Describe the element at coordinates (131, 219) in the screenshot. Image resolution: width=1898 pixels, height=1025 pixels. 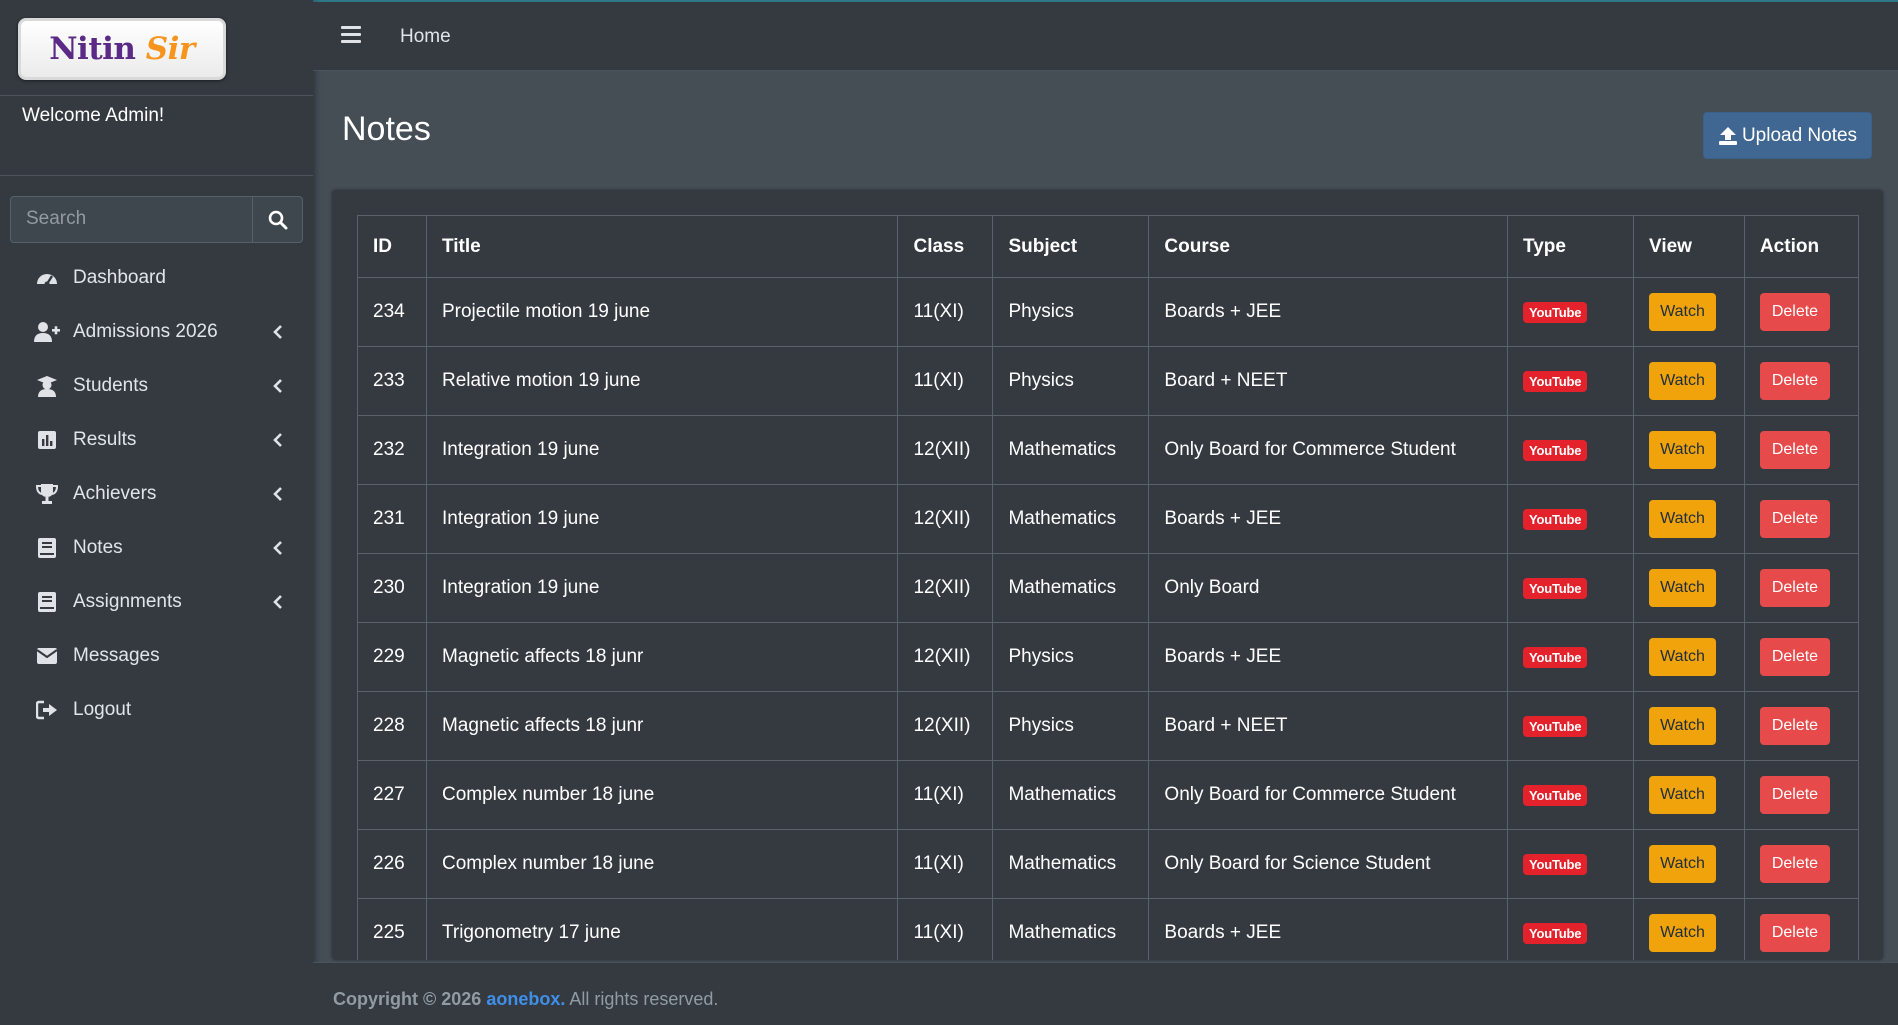
I see `search-input: Search` at that location.